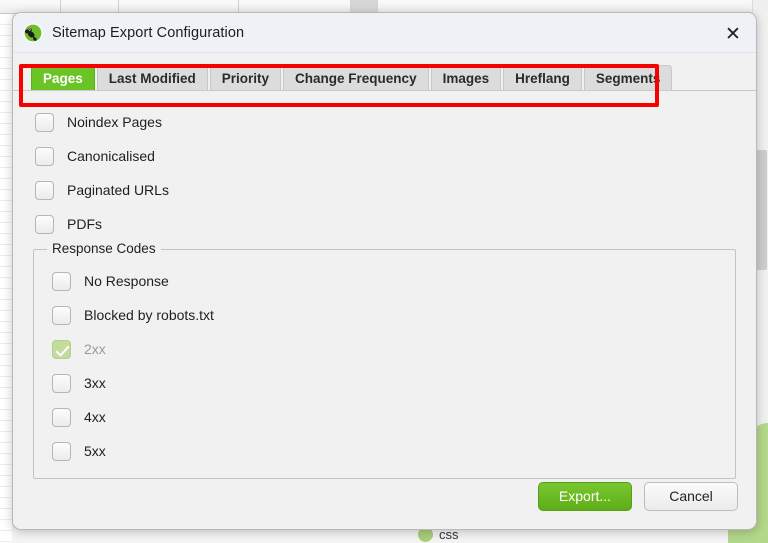 Image resolution: width=768 pixels, height=543 pixels. Describe the element at coordinates (384, 349) in the screenshot. I see `checkbox-row-2xx: 2xx` at that location.